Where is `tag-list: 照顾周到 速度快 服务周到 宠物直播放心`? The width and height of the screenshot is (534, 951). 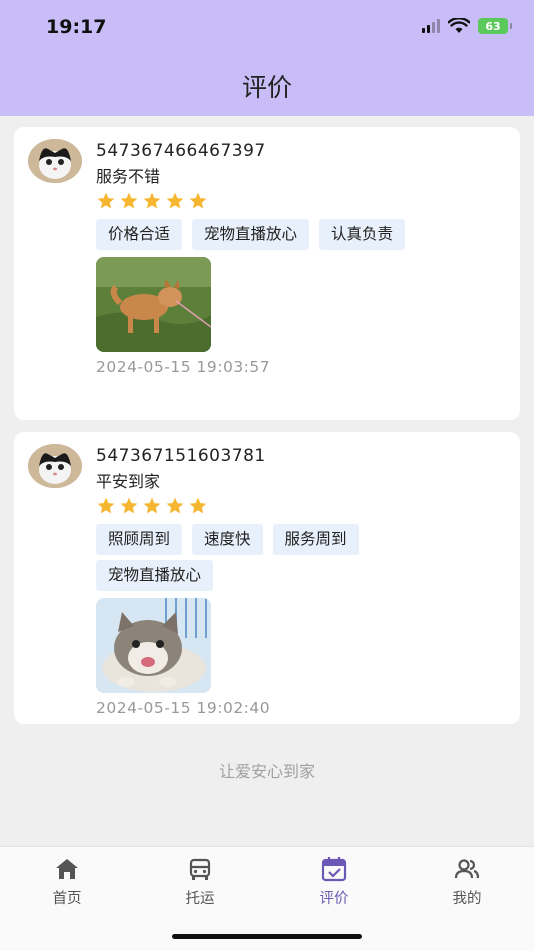
tag-list: 照顾周到 速度快 服务周到 宠物直播放心 is located at coordinates (261, 560).